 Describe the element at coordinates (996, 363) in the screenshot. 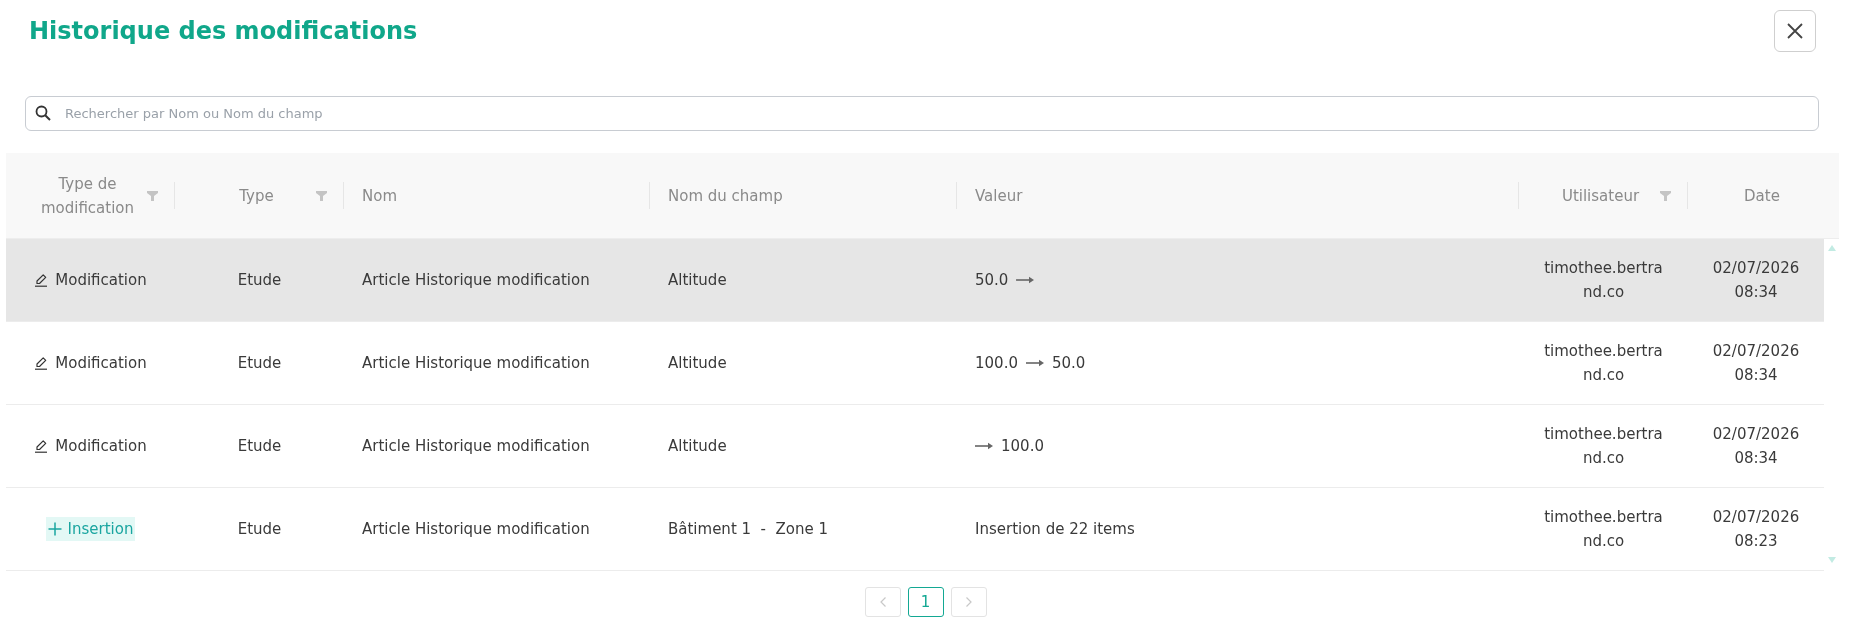

I see `old-value-text: 100.0` at that location.